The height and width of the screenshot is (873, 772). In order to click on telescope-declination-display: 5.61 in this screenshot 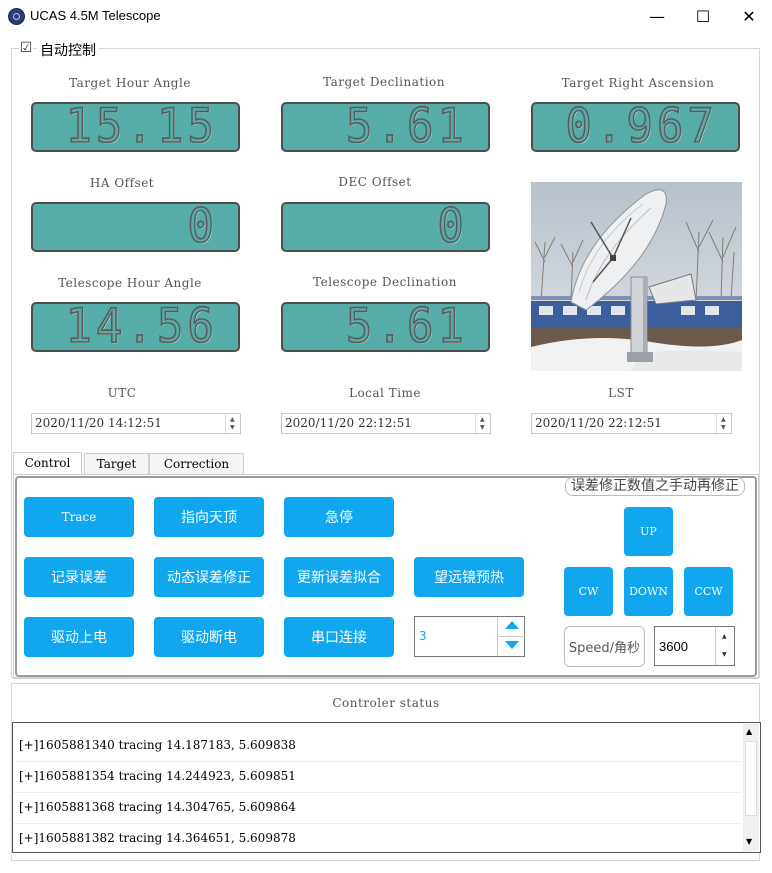, I will do `click(385, 326)`.